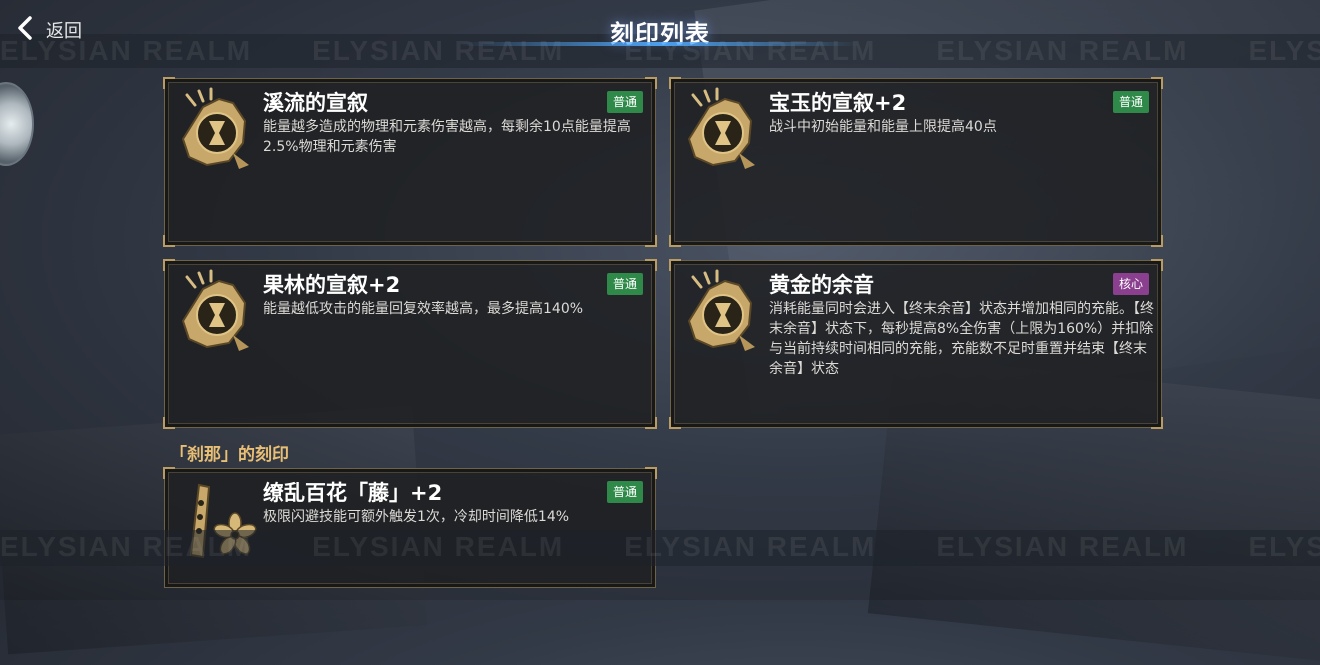 Image resolution: width=1320 pixels, height=665 pixels. What do you see at coordinates (423, 309) in the screenshot?
I see `card-description: 能量越低攻击的能量回复效率越高，最多提高140%` at bounding box center [423, 309].